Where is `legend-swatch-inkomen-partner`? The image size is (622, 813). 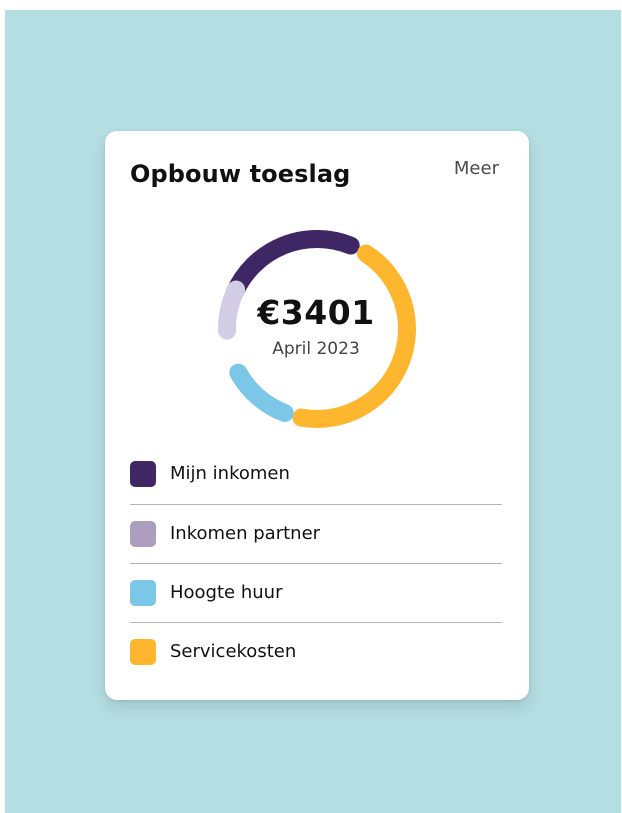 legend-swatch-inkomen-partner is located at coordinates (143, 534).